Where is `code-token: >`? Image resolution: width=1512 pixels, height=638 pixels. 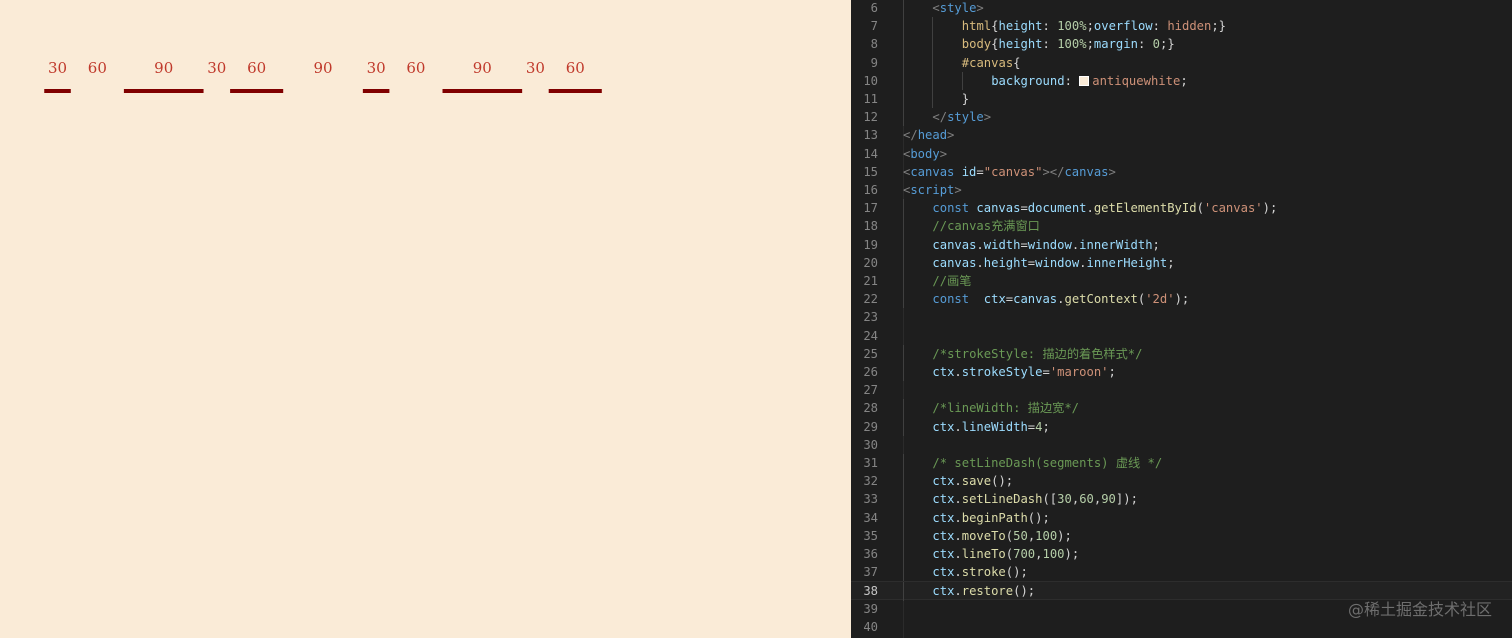
code-token: > is located at coordinates (943, 153).